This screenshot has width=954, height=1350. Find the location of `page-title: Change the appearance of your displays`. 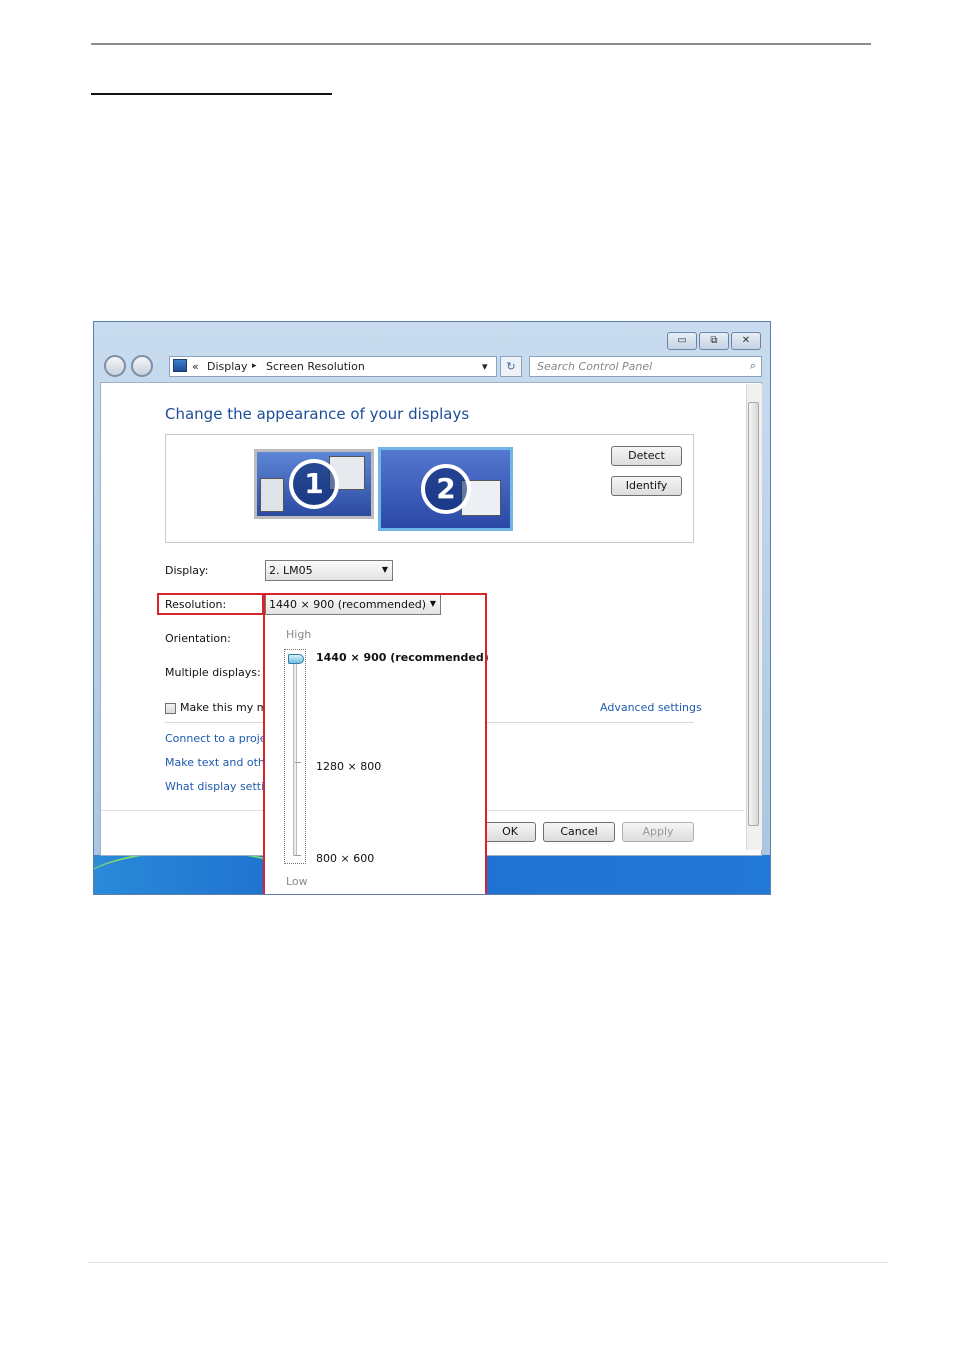

page-title: Change the appearance of your displays is located at coordinates (317, 414).